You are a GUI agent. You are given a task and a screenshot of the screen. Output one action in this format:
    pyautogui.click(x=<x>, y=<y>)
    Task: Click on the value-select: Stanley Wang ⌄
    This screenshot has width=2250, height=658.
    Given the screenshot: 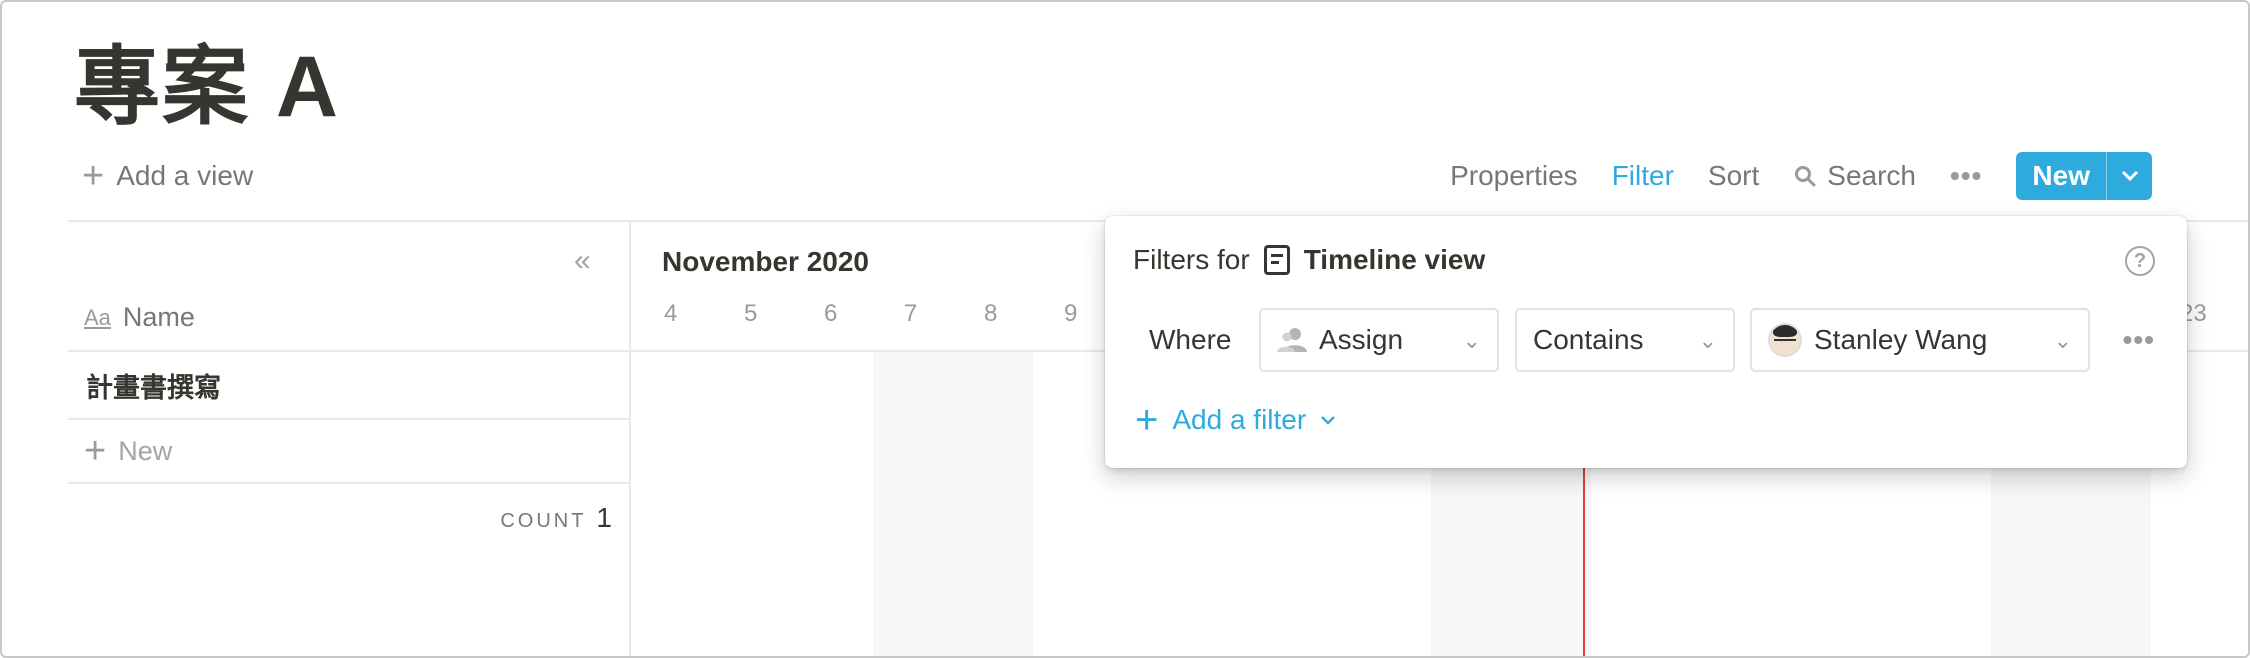 What is the action you would take?
    pyautogui.click(x=1920, y=340)
    